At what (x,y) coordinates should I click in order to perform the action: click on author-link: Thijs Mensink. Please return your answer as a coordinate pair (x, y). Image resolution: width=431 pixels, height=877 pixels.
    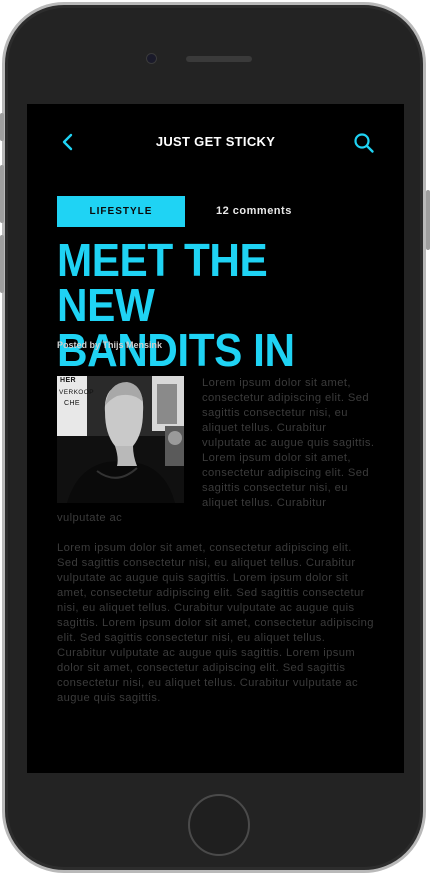
    Looking at the image, I should click on (133, 345).